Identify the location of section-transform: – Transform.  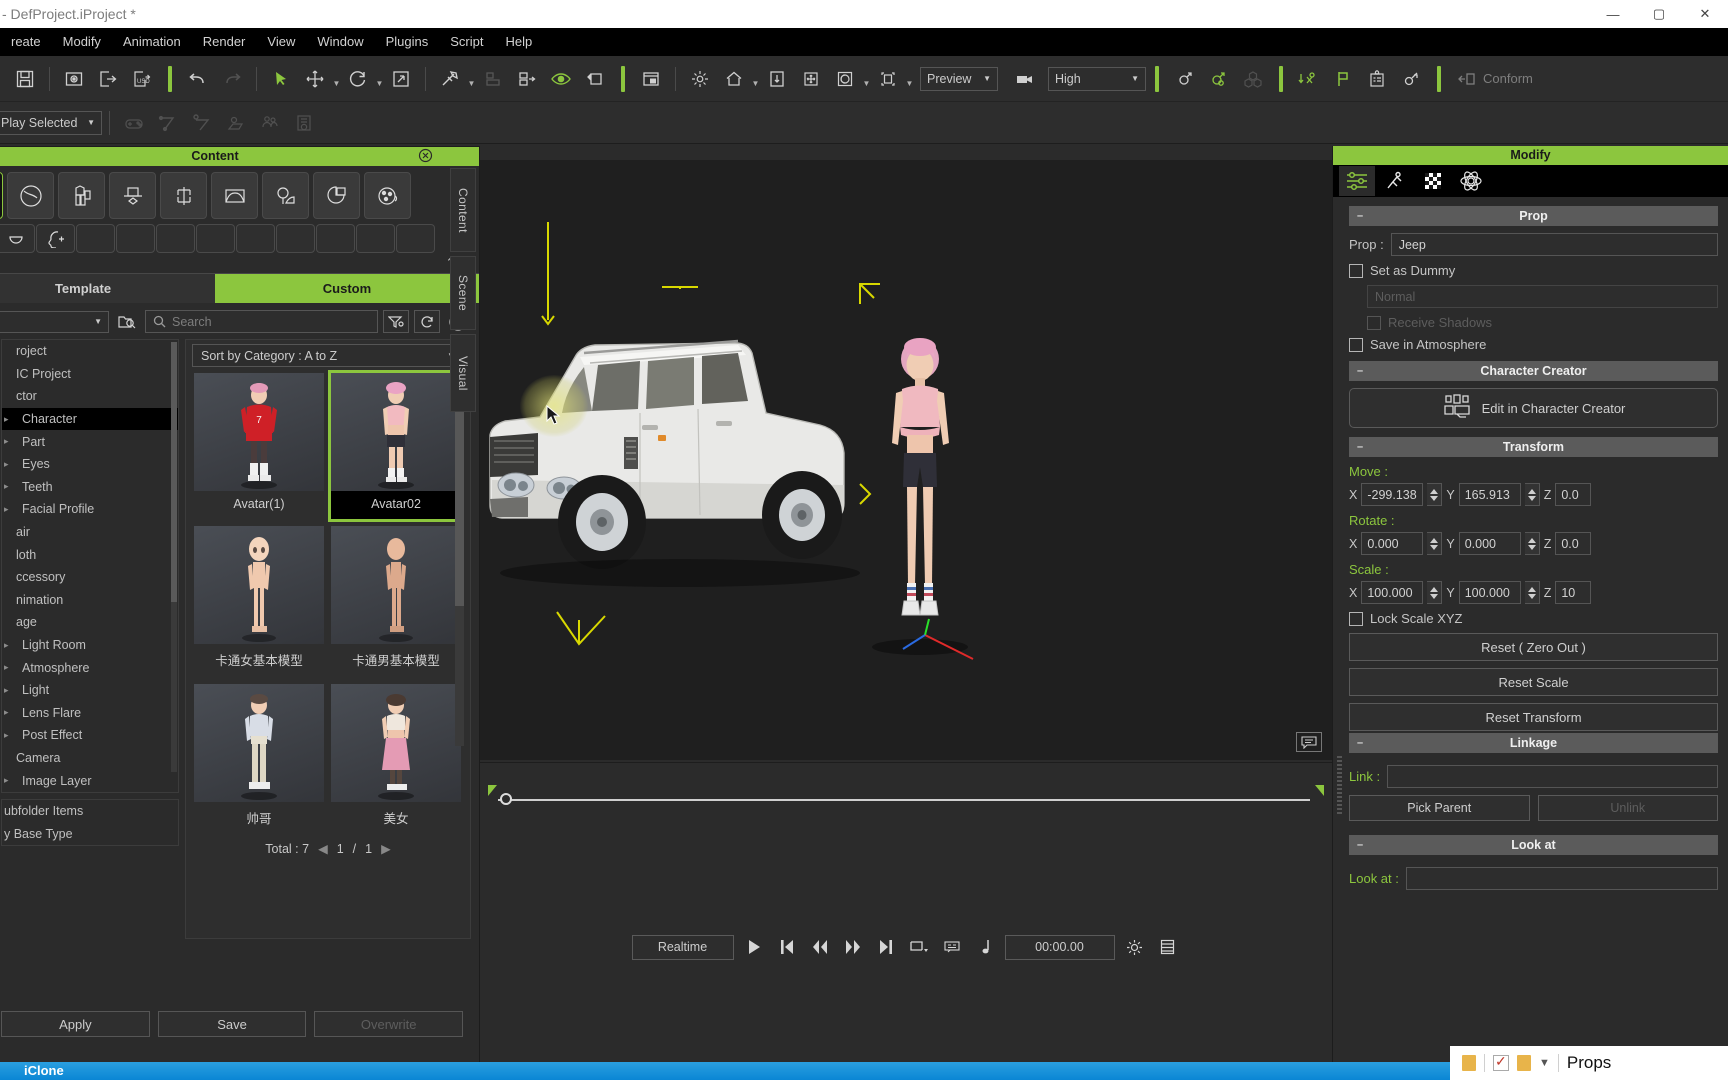
(1533, 447).